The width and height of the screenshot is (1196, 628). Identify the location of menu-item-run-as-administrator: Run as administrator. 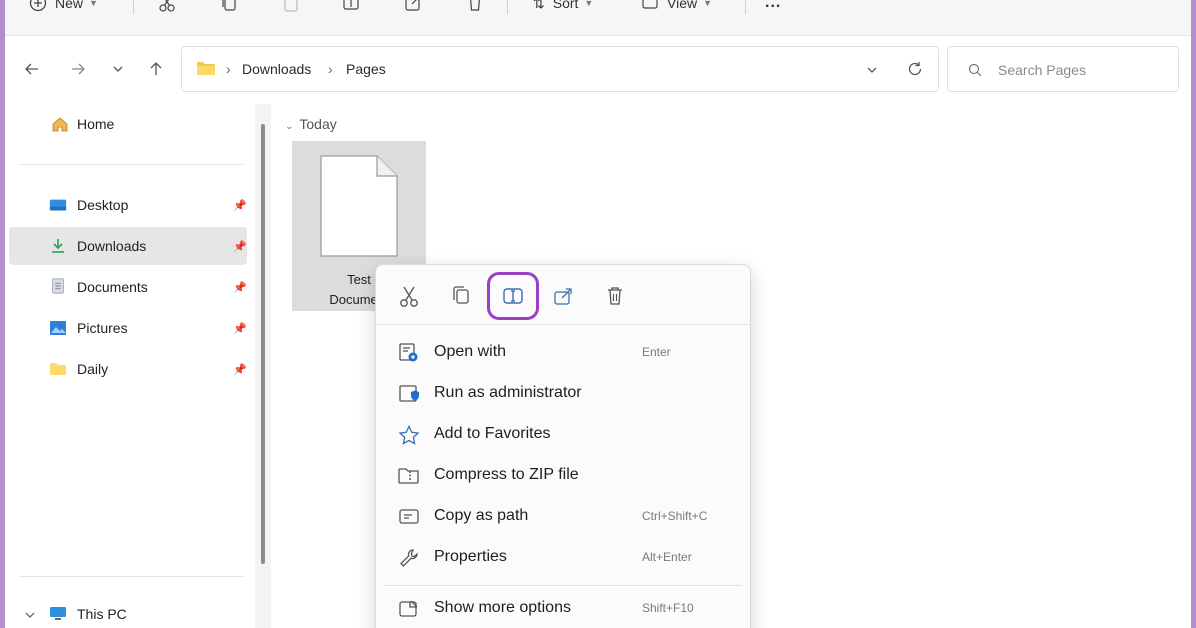
(563, 394).